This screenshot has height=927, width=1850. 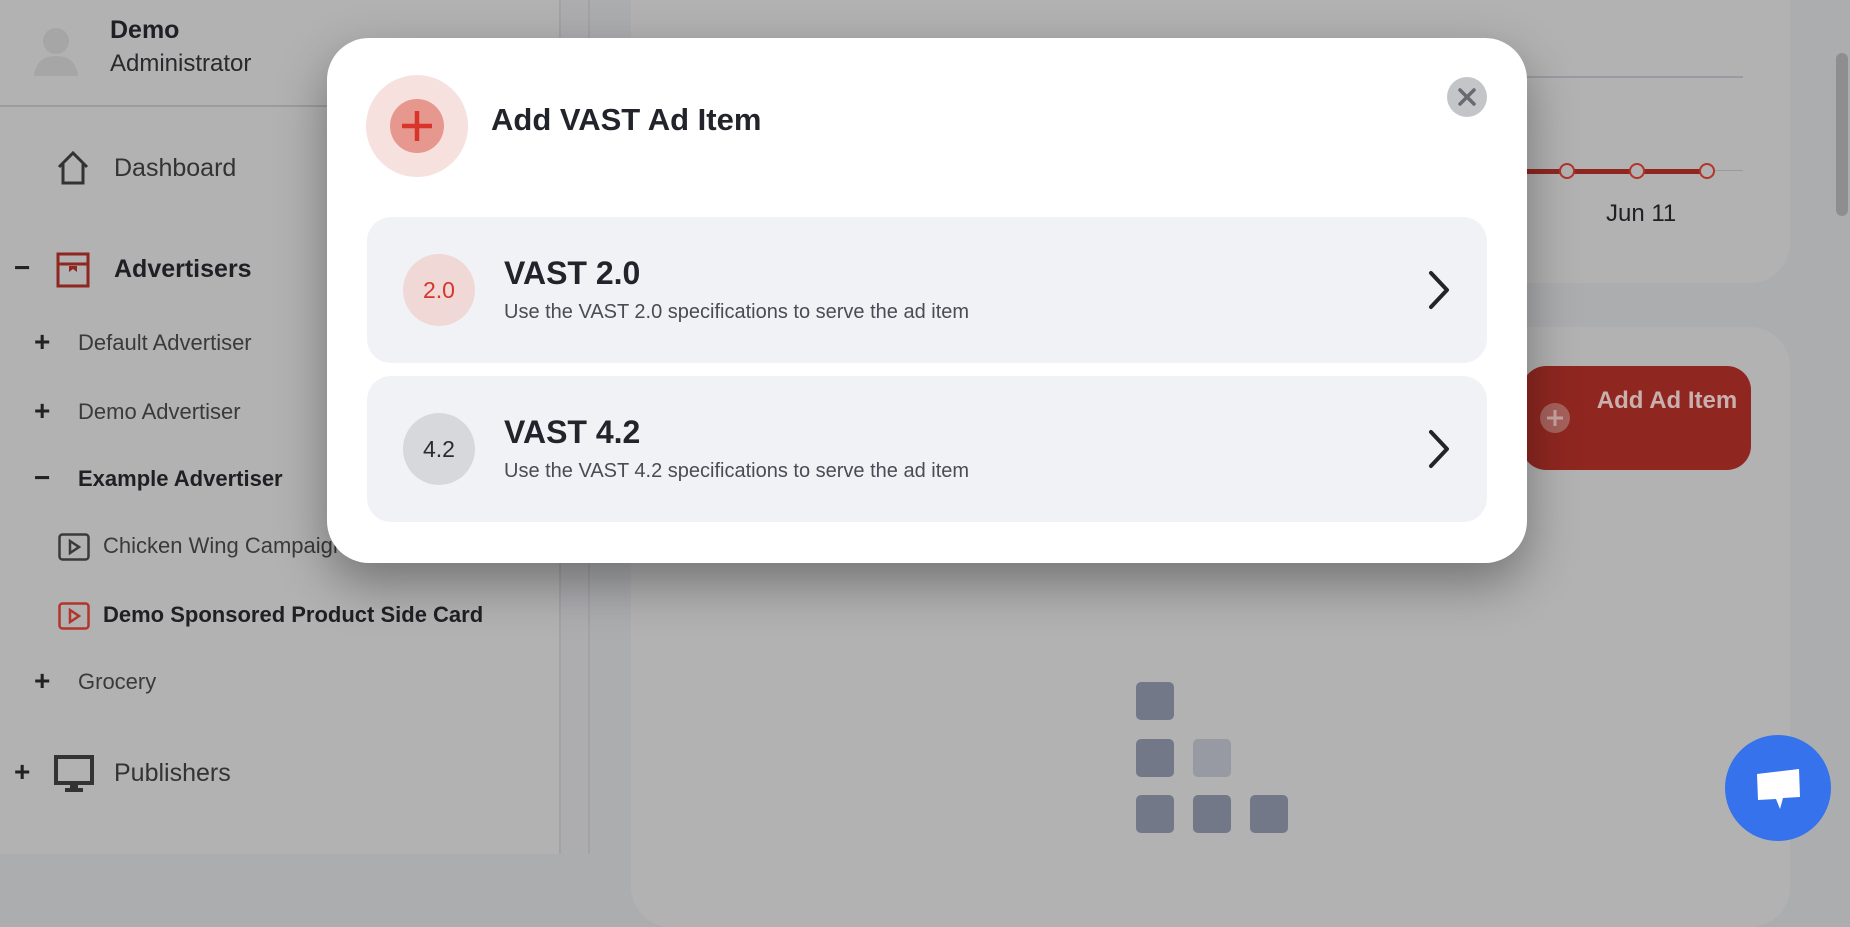 I want to click on header-icon, so click(x=417, y=126).